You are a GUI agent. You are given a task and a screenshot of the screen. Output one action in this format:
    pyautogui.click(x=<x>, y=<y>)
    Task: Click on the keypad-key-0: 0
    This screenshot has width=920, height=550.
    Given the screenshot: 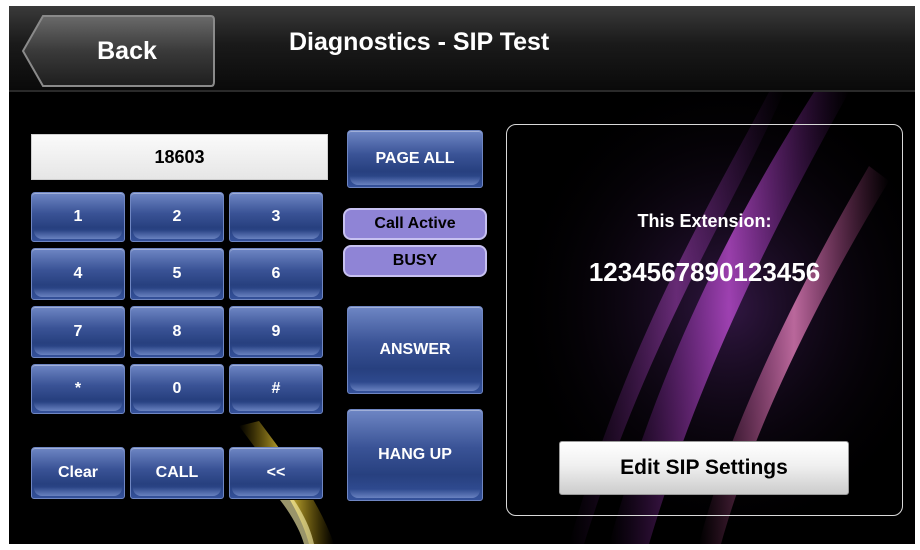 What is the action you would take?
    pyautogui.click(x=177, y=389)
    